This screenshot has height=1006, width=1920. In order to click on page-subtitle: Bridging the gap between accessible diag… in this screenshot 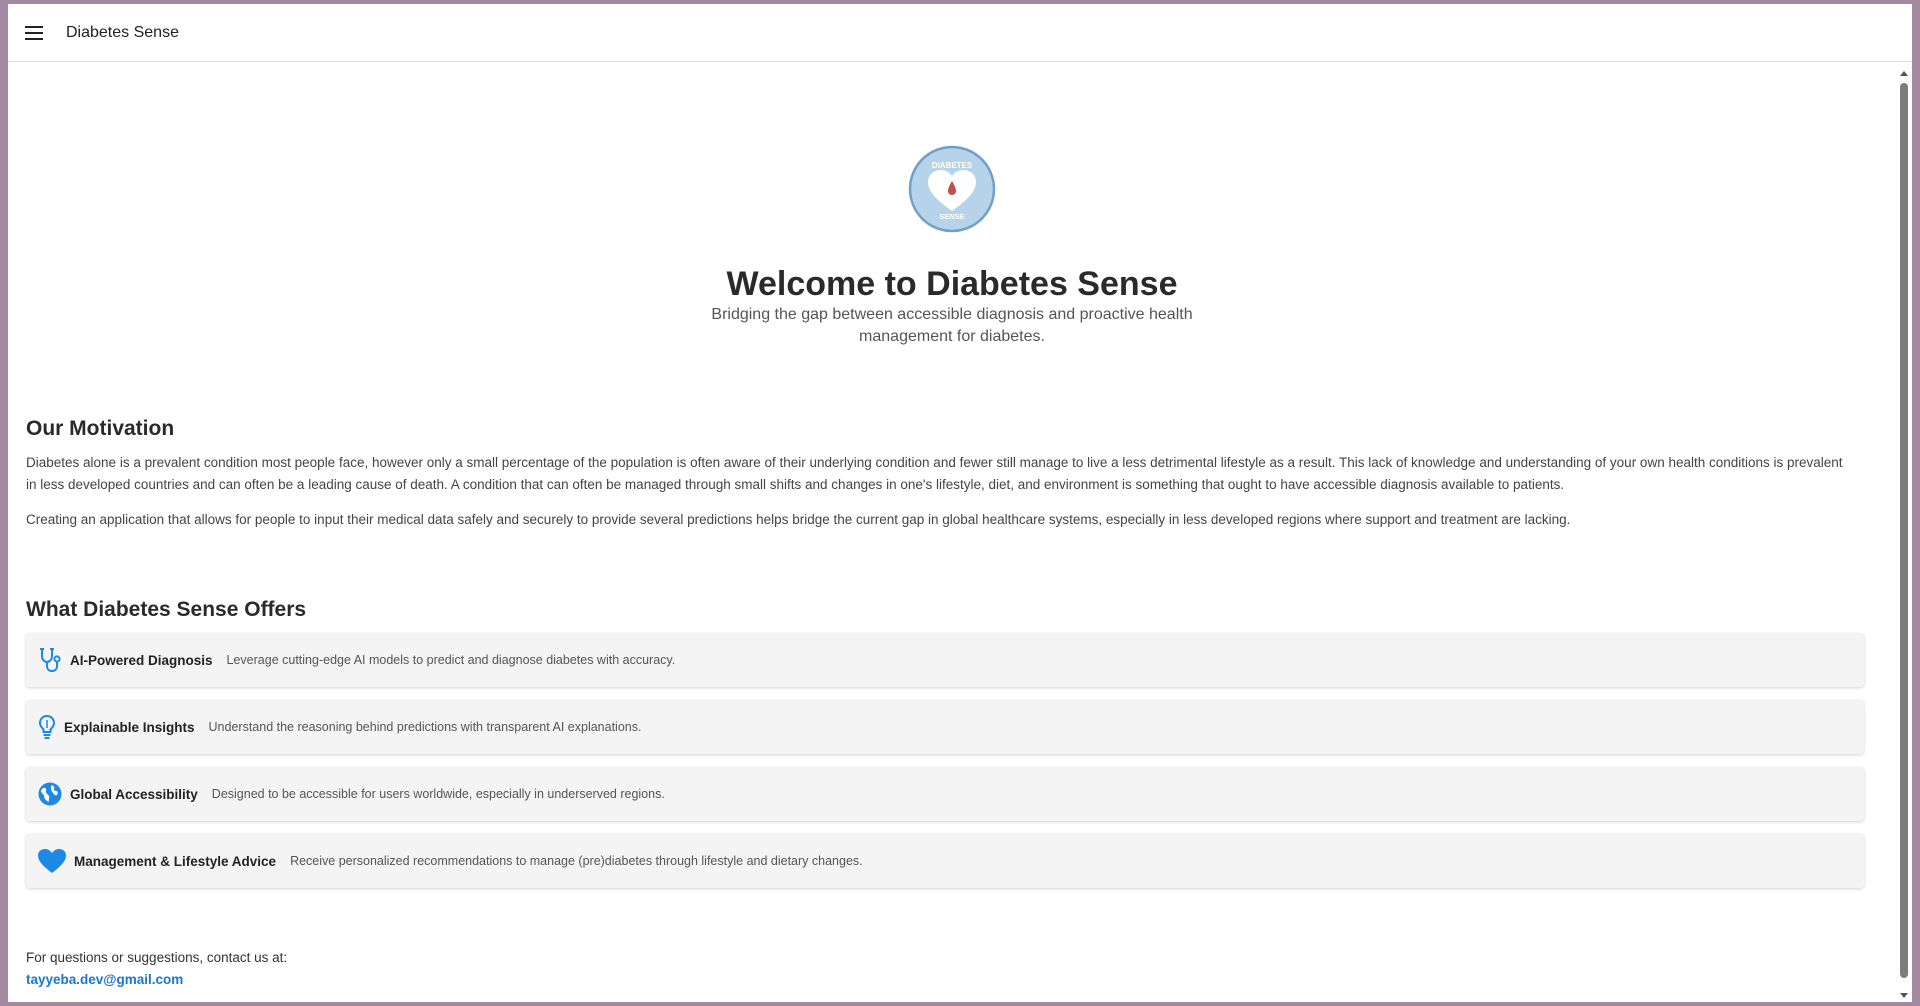, I will do `click(952, 325)`.